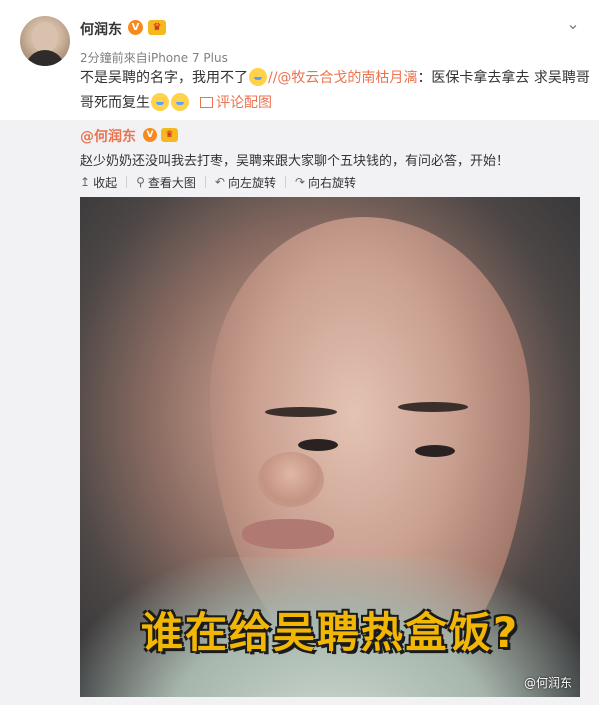 This screenshot has width=599, height=705. I want to click on avatar, so click(45, 41).